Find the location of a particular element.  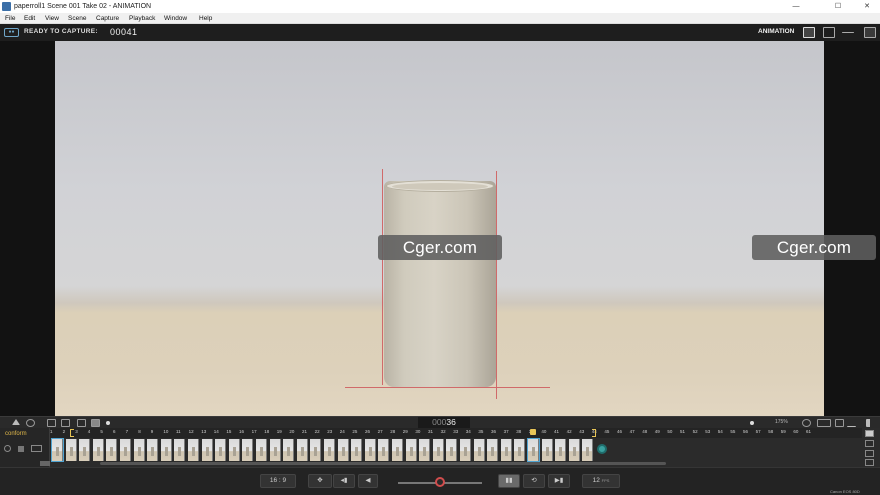

camera-mode-icon is located at coordinates (829, 32).